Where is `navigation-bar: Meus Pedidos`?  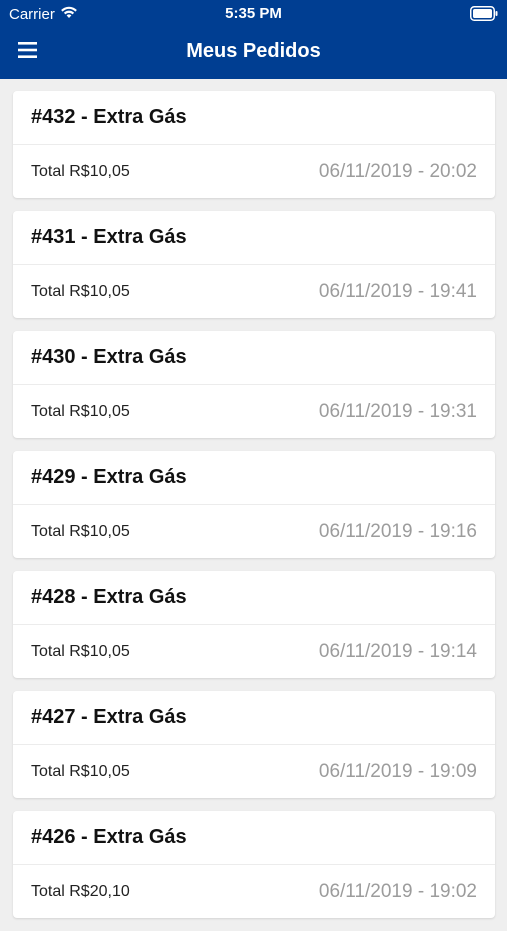
navigation-bar: Meus Pedidos is located at coordinates (253, 53).